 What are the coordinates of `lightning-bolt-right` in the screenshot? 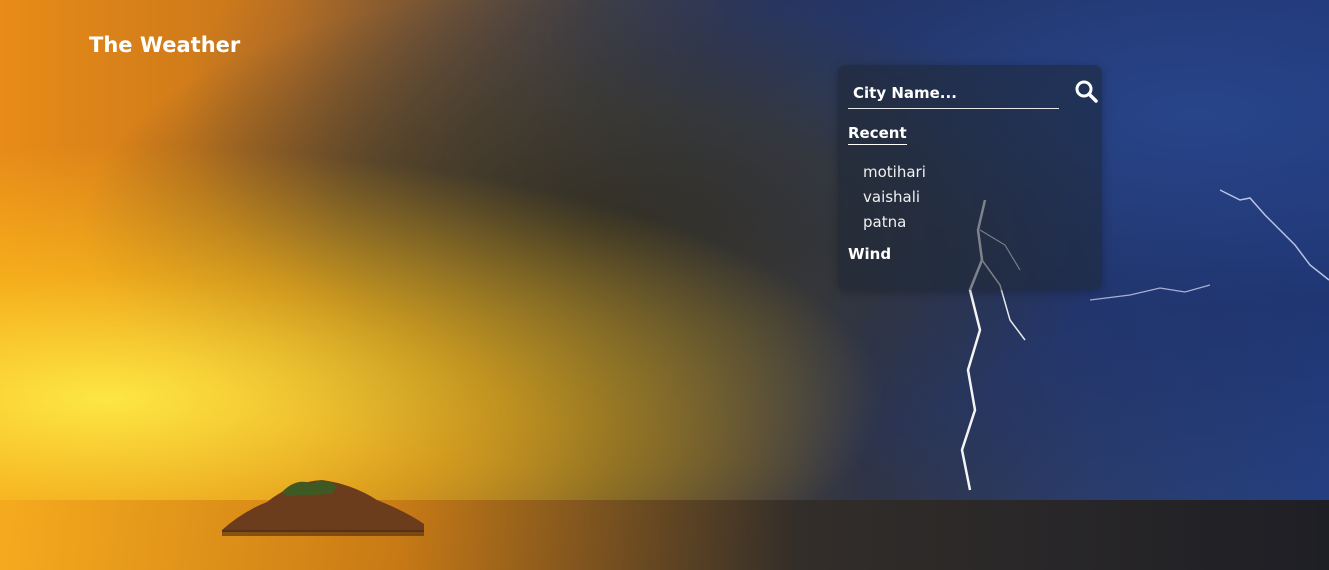 It's located at (1209, 245).